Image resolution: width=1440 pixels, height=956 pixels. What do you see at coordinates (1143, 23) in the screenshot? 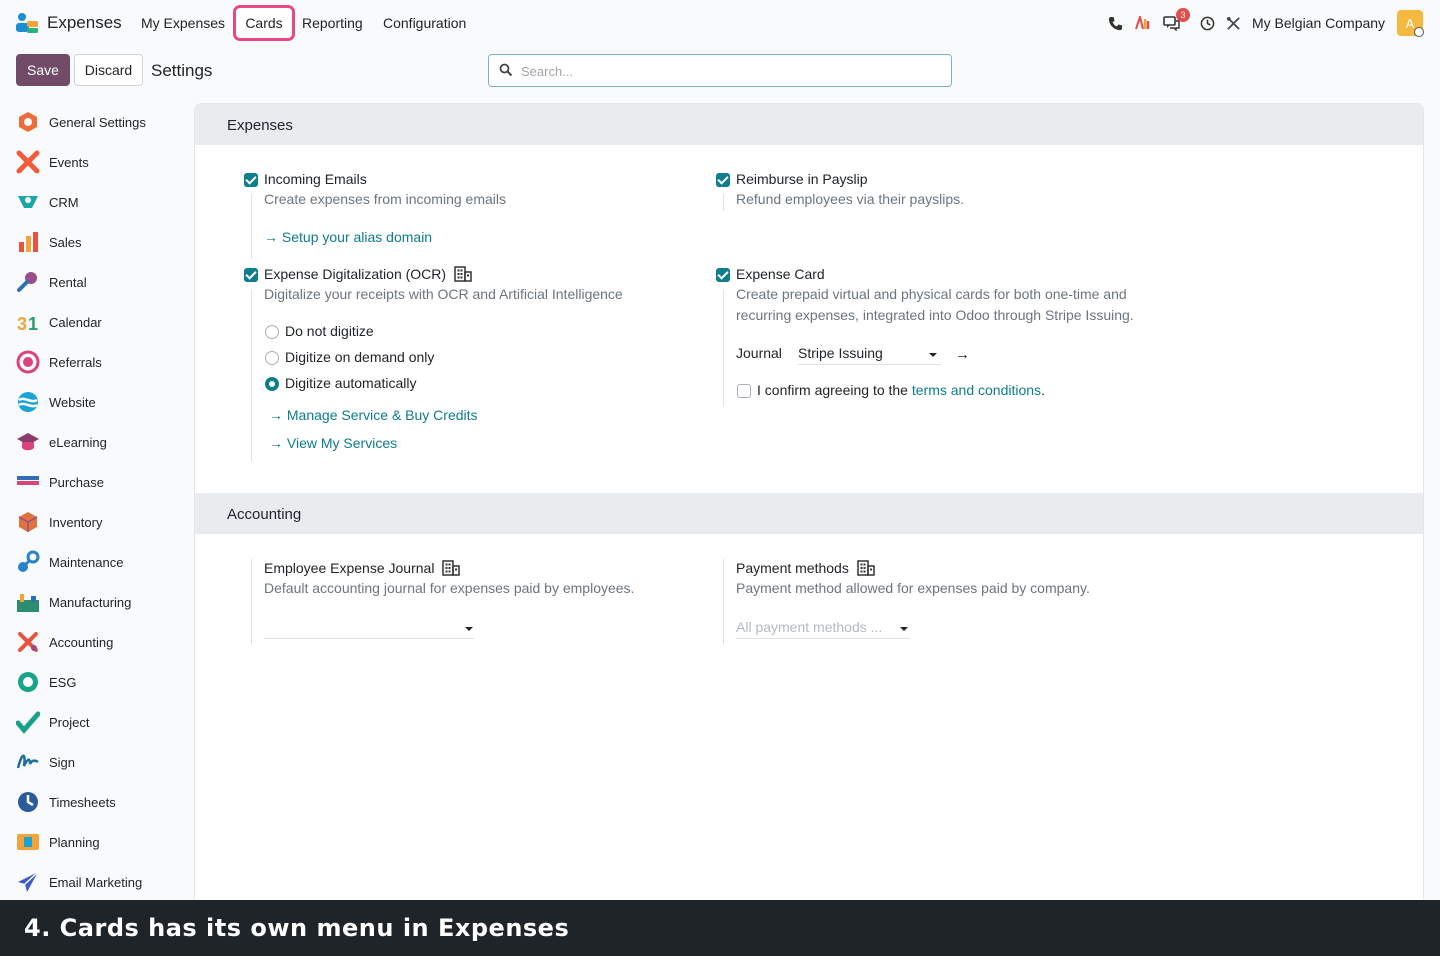
I see `ai-icon` at bounding box center [1143, 23].